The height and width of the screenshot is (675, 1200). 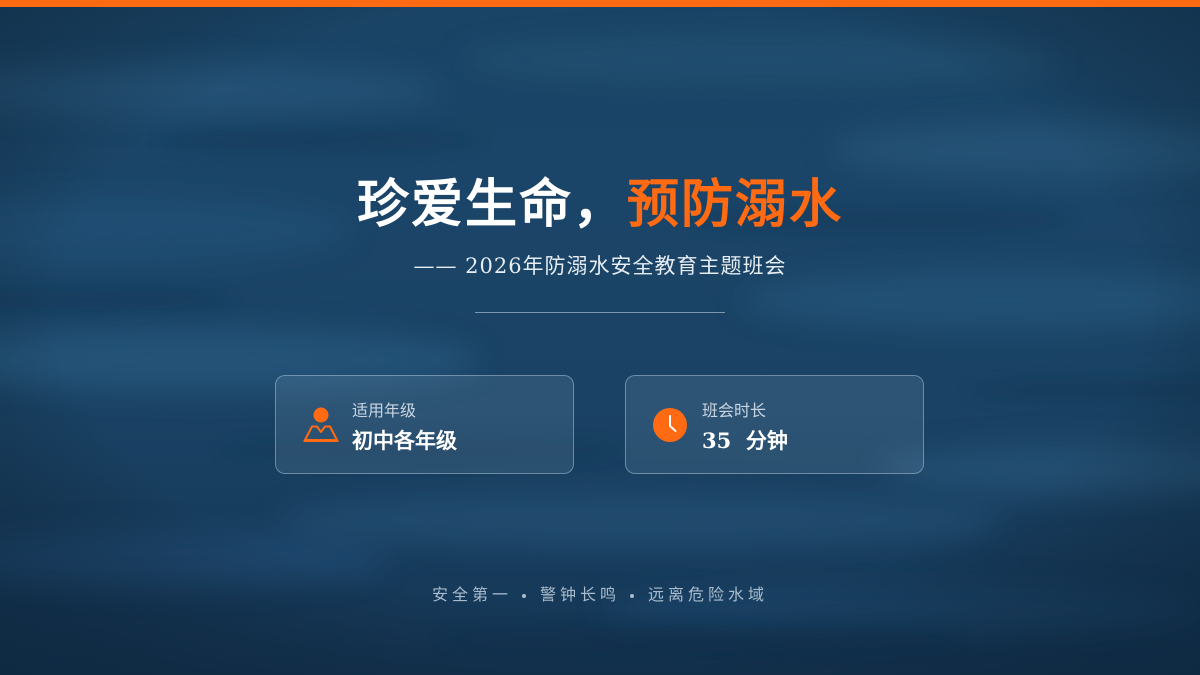 I want to click on page-subtitle: —— 2026年防溺水安全教育主题班会, so click(x=600, y=266).